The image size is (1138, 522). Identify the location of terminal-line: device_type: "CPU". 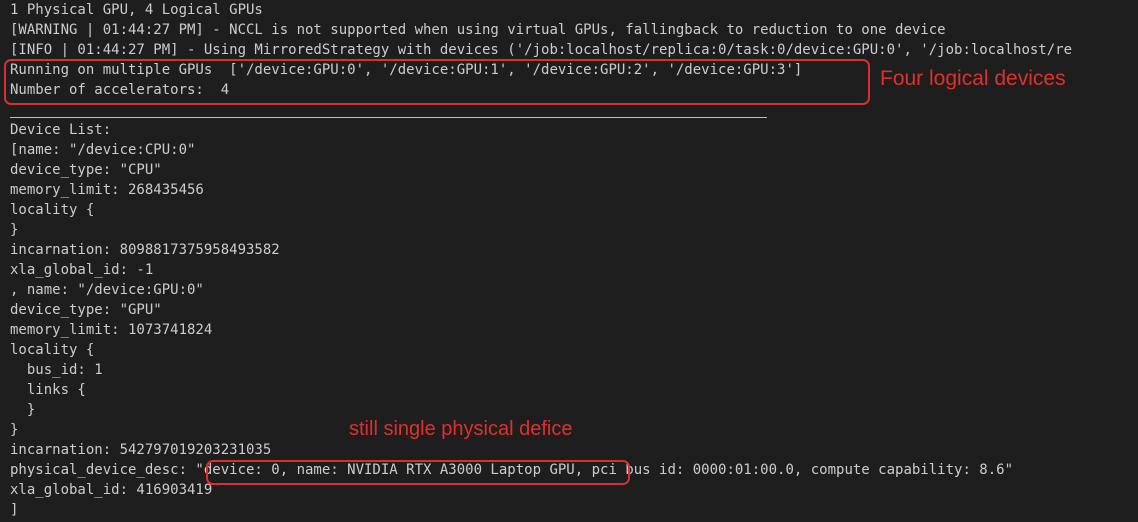
(86, 170).